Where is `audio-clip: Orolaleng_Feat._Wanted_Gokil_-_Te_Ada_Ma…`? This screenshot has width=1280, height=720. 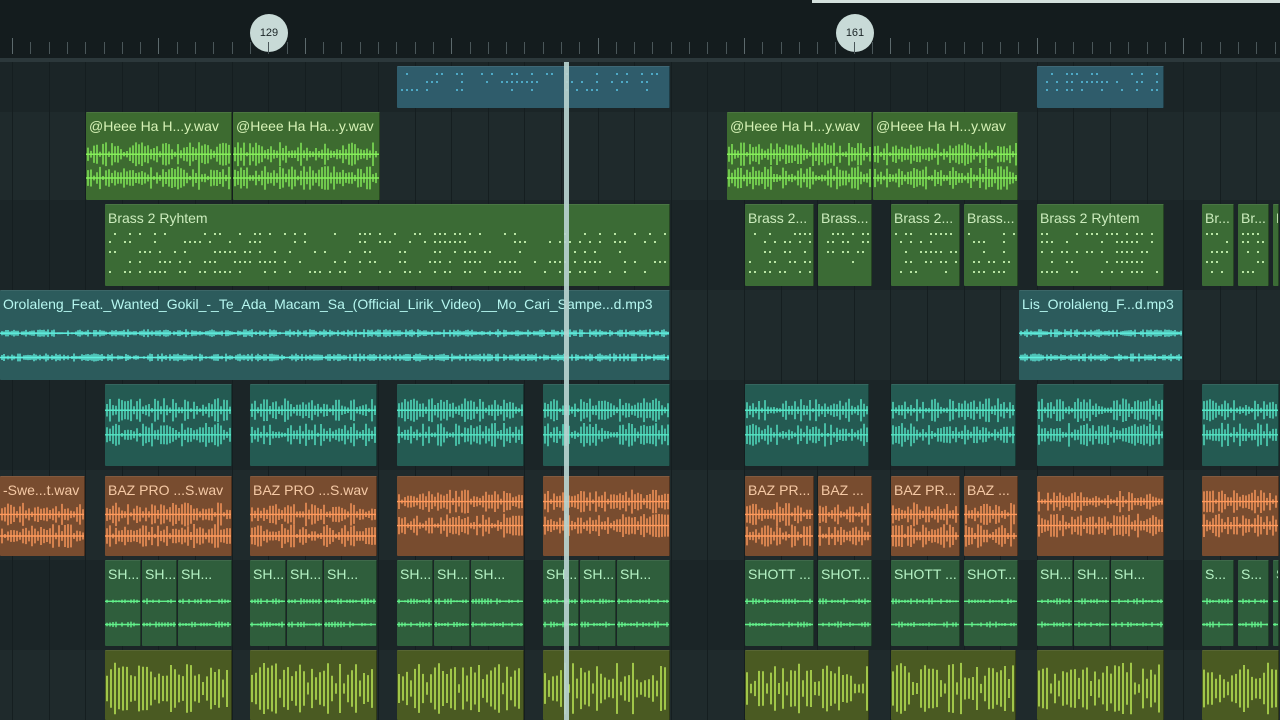
audio-clip: Orolaleng_Feat._Wanted_Gokil_-_Te_Ada_Ma… is located at coordinates (335, 335).